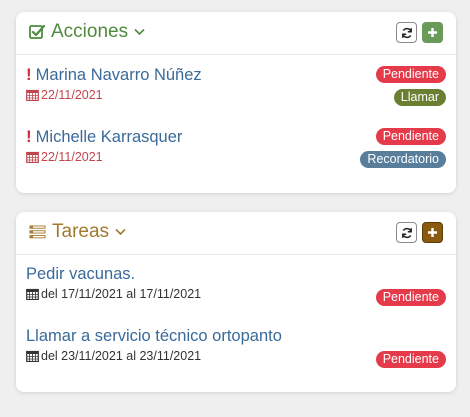 Image resolution: width=470 pixels, height=417 pixels. I want to click on tareas-toggle: Tareas, so click(77, 232).